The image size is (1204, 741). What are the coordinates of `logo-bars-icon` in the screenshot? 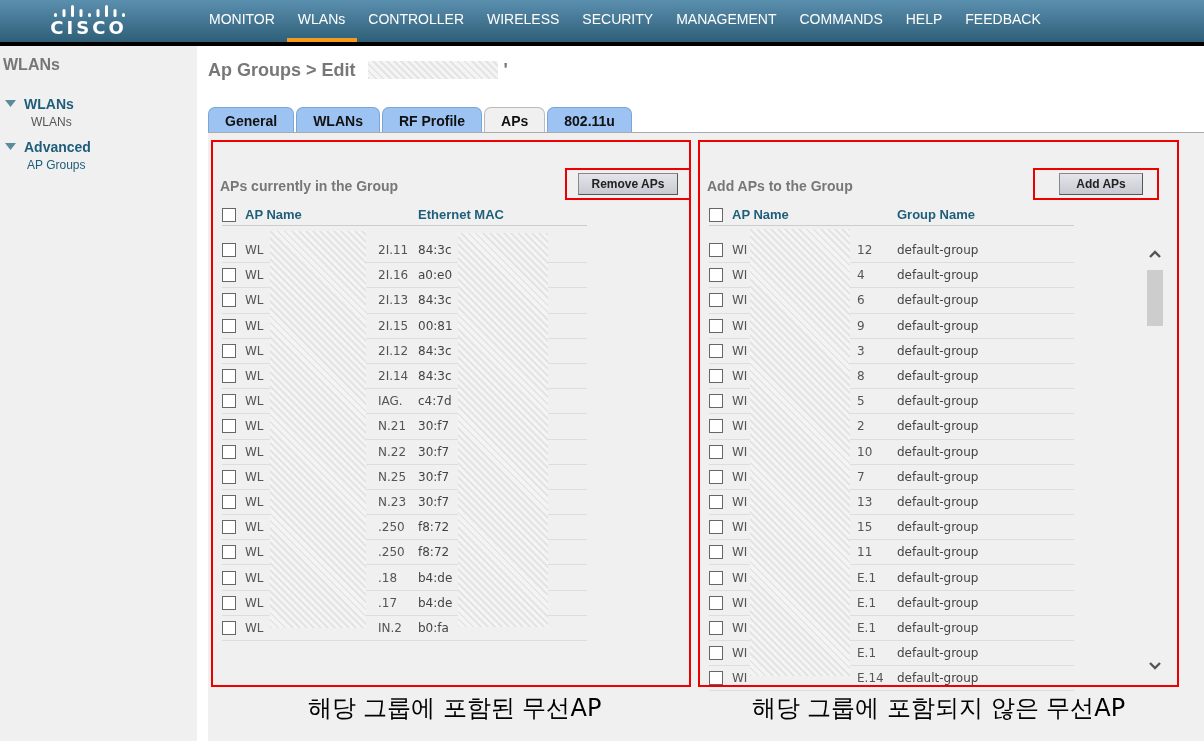 It's located at (88, 10).